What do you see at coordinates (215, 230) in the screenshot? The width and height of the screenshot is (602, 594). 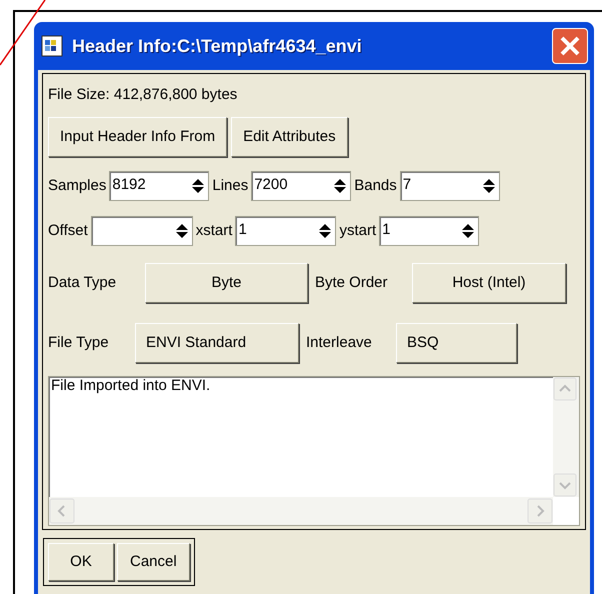 I see `field-label: xstart` at bounding box center [215, 230].